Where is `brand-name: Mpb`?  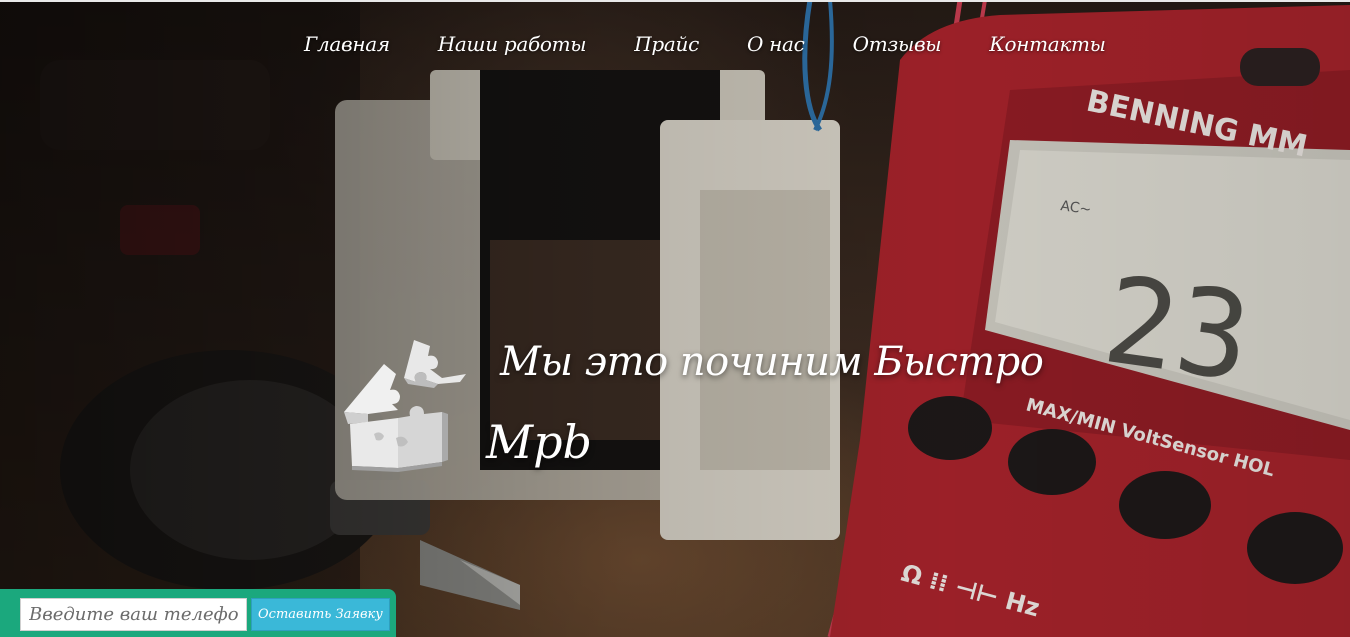
brand-name: Mpb is located at coordinates (539, 442).